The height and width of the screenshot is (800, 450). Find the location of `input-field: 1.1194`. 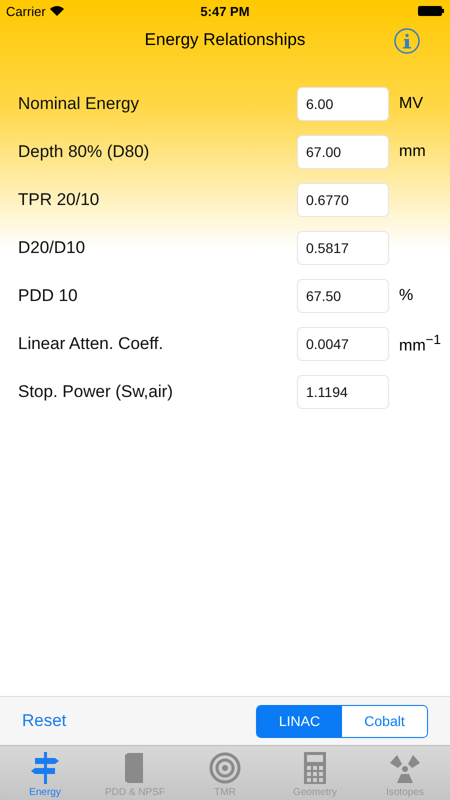

input-field: 1.1194 is located at coordinates (343, 392).